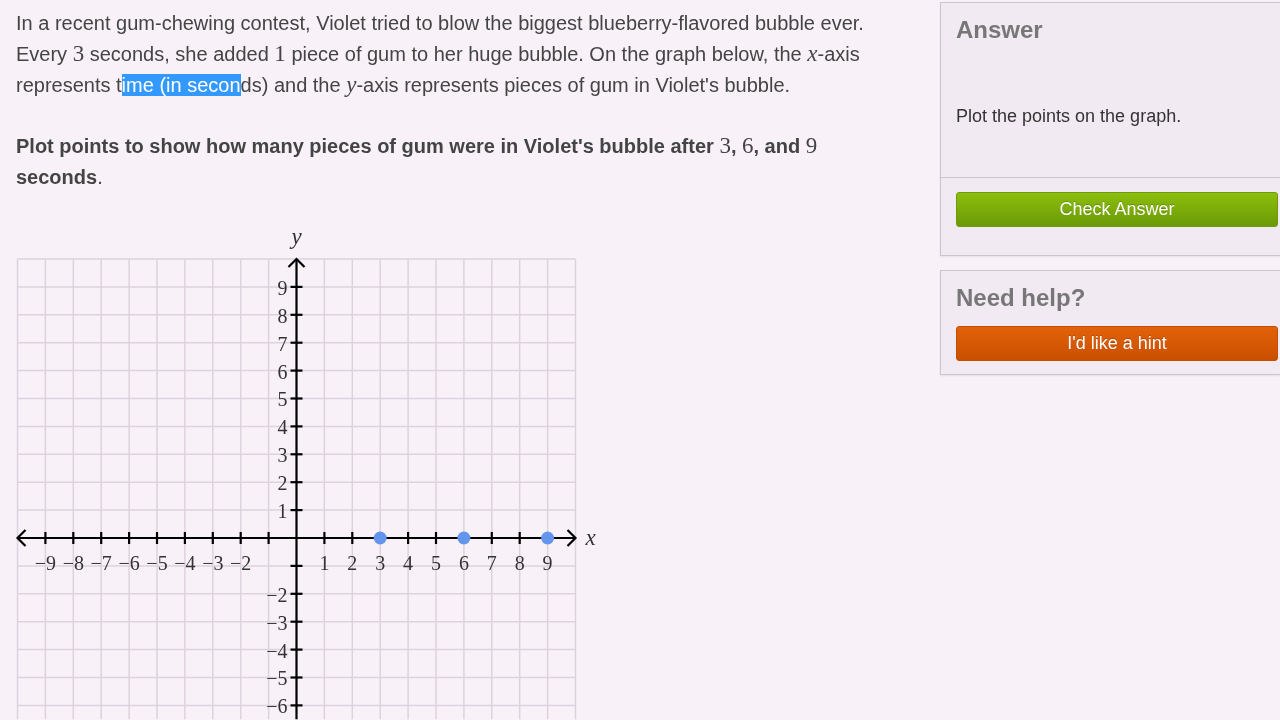  What do you see at coordinates (590, 538) in the screenshot?
I see `axis-label: x` at bounding box center [590, 538].